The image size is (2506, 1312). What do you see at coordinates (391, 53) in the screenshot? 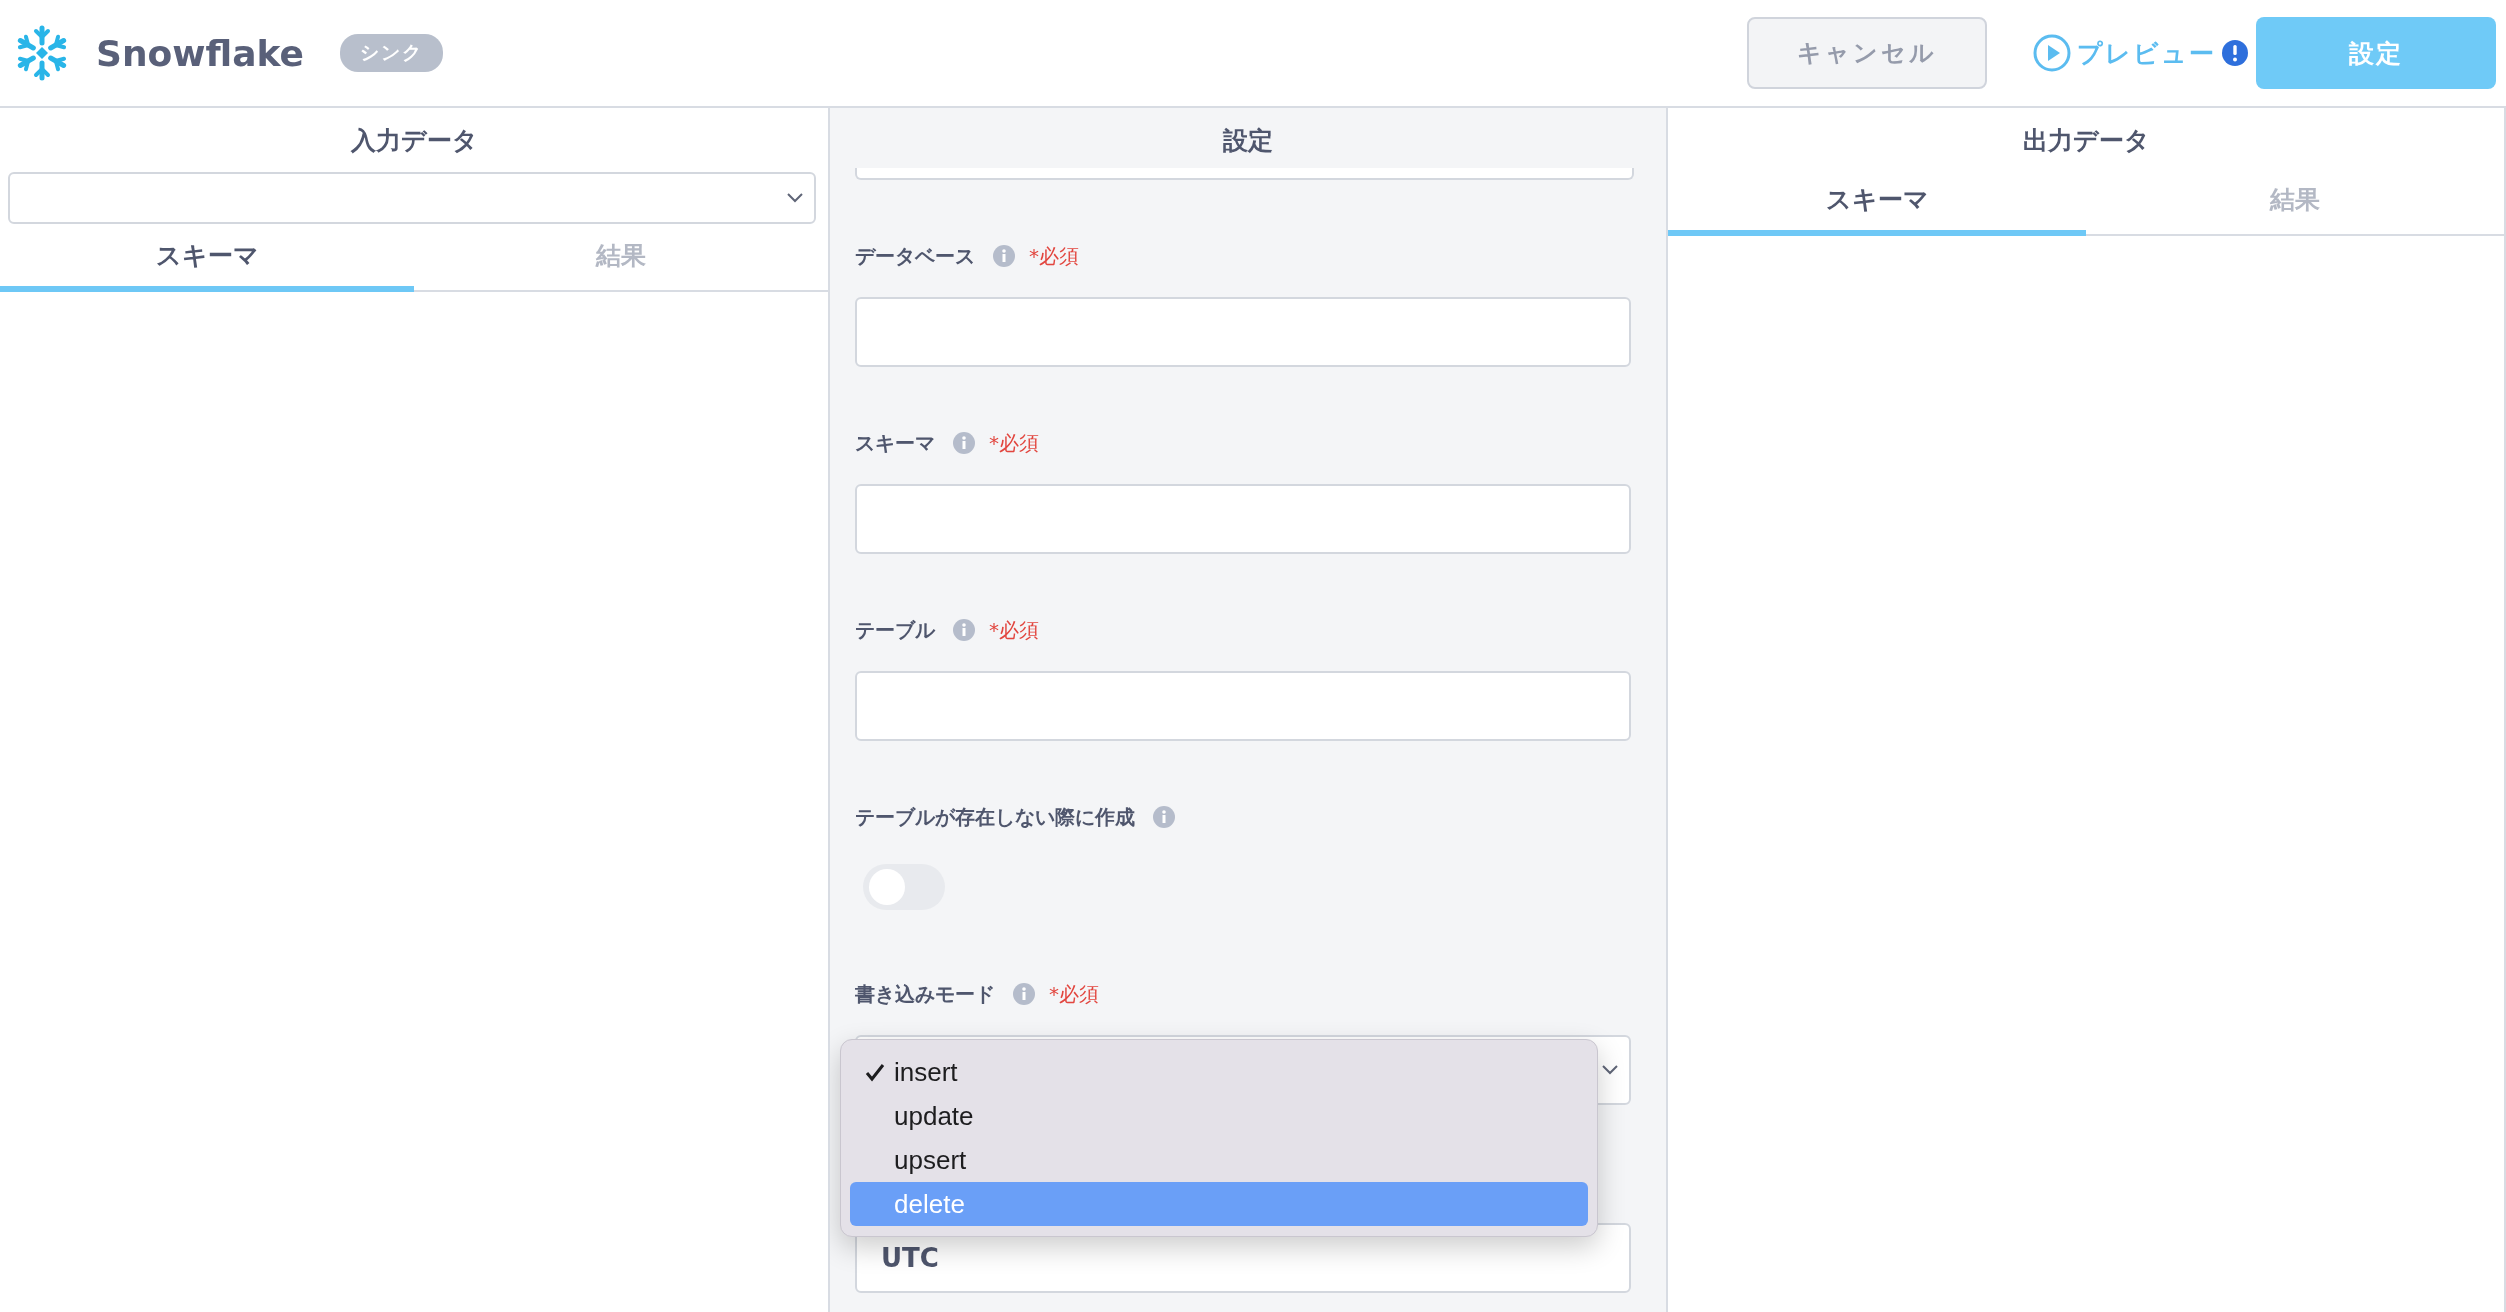
I see `type-badge: シンク` at bounding box center [391, 53].